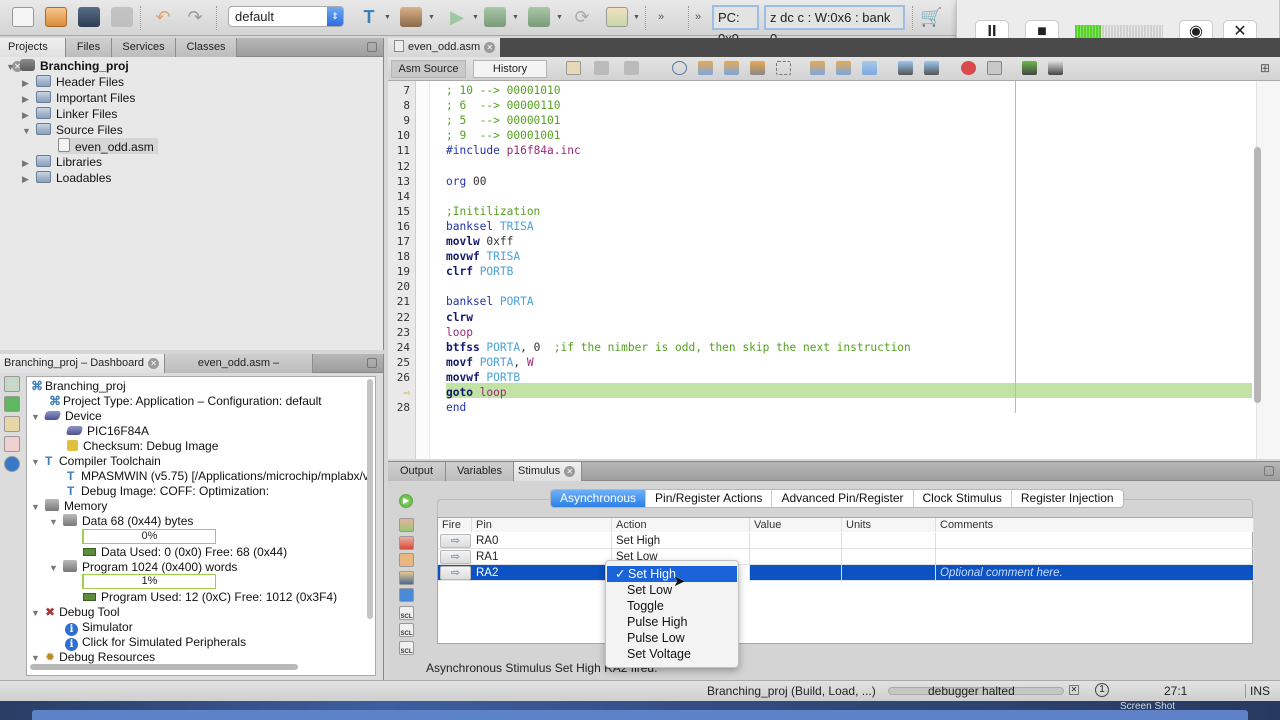 This screenshot has height=720, width=1280. What do you see at coordinates (411, 17) in the screenshot?
I see `clean-build-icon` at bounding box center [411, 17].